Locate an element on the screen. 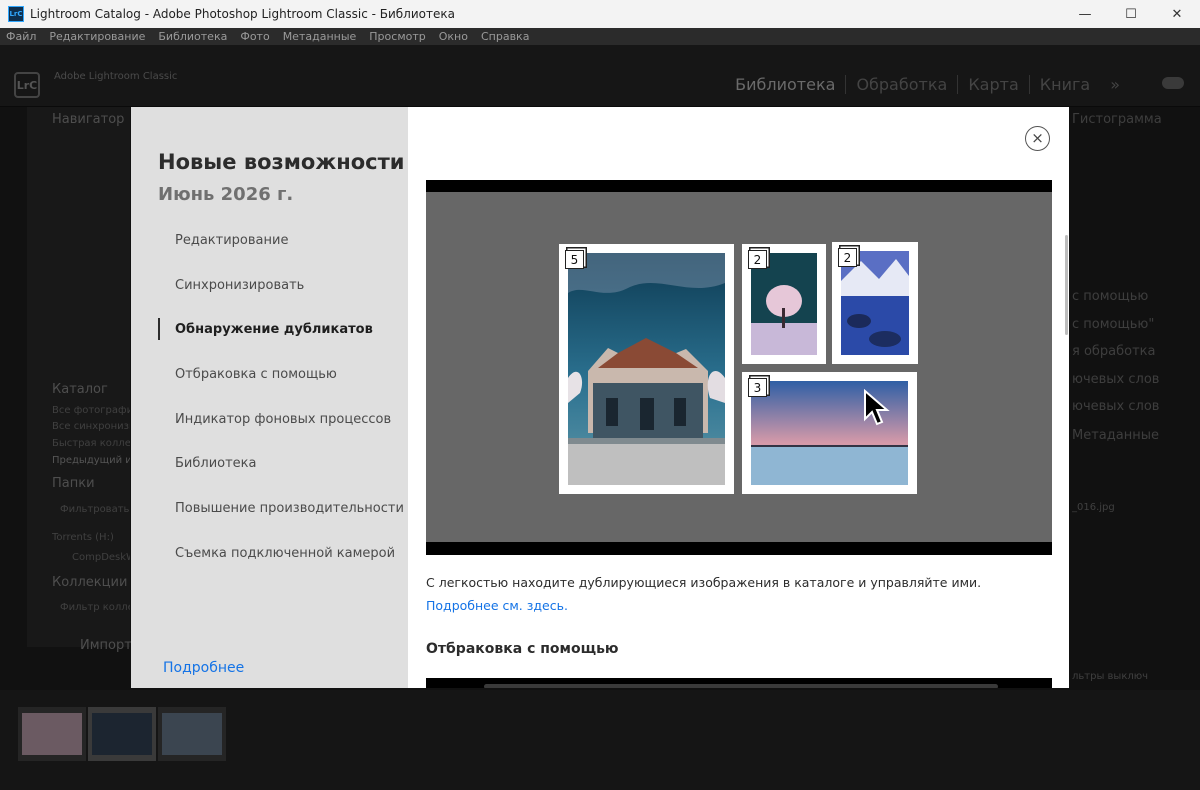 The height and width of the screenshot is (790, 1200). right-panel-item: с помощью" is located at coordinates (1113, 324).